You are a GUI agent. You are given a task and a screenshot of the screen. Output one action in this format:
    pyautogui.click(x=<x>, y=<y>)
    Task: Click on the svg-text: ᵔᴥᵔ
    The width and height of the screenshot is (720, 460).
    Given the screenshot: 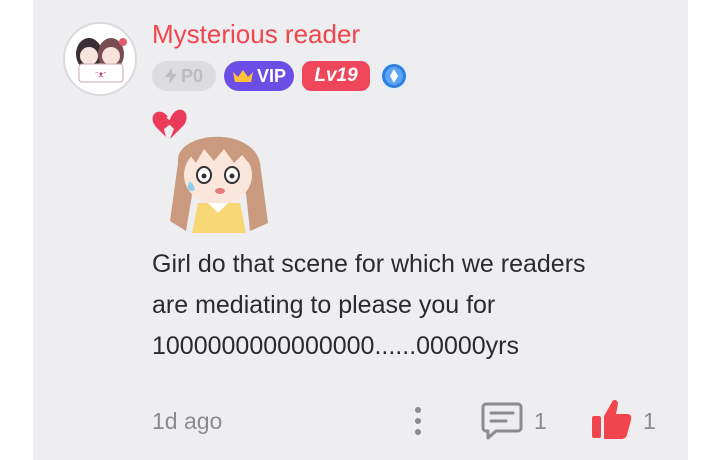 What is the action you would take?
    pyautogui.click(x=100, y=74)
    